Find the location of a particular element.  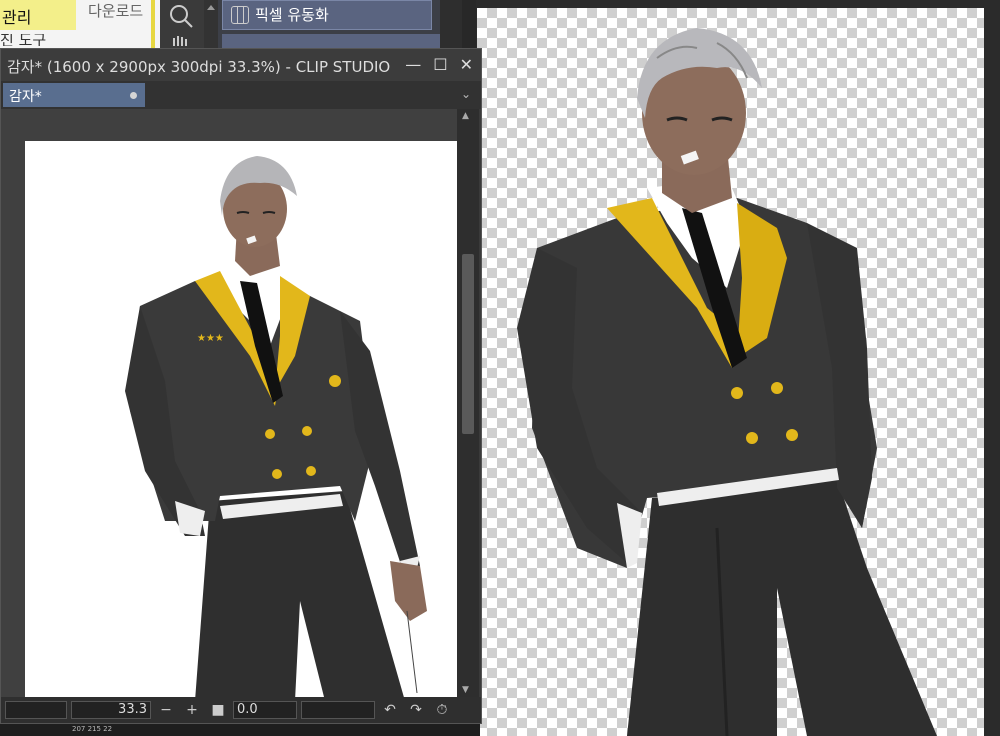

zoom-field: 33.3 is located at coordinates (111, 710).